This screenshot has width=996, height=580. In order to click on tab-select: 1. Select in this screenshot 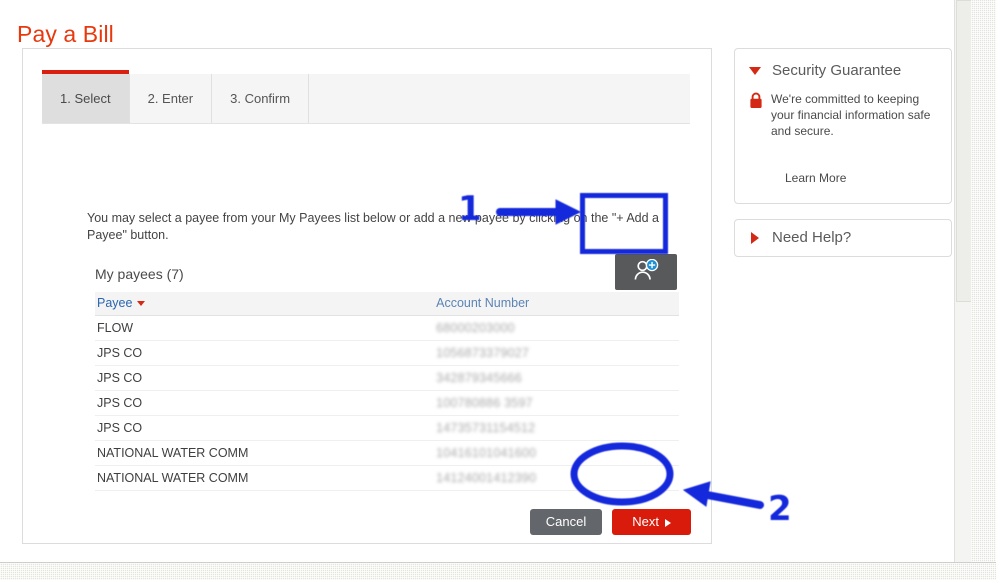, I will do `click(86, 96)`.